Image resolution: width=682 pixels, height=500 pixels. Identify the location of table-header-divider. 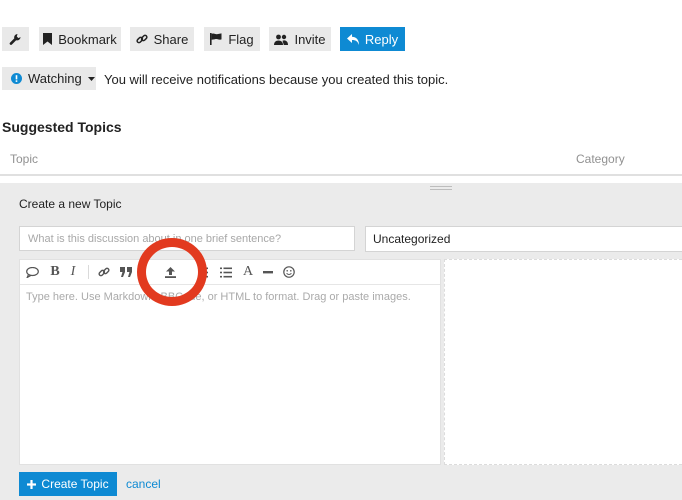
(341, 175).